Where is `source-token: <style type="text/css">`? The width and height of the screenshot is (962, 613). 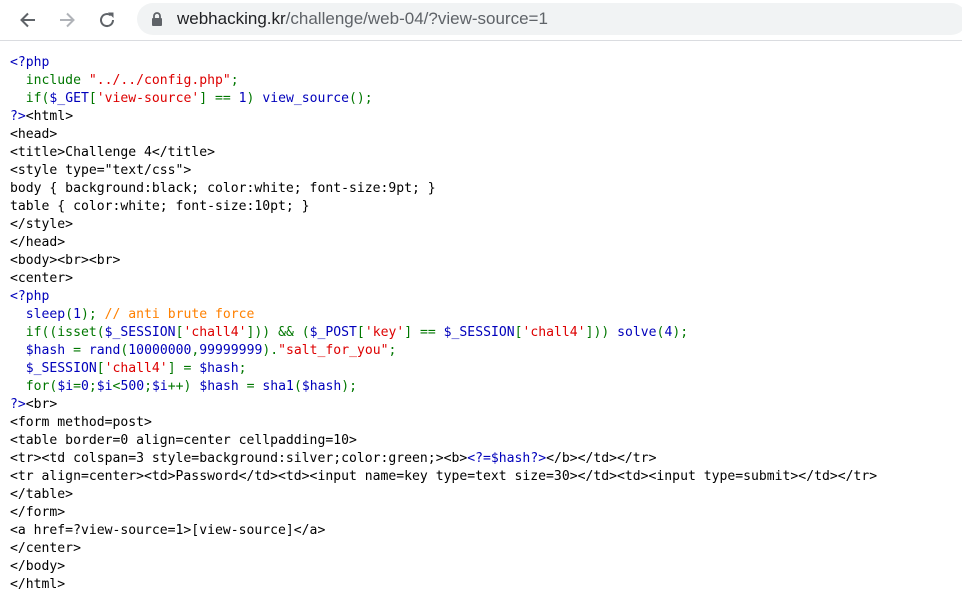 source-token: <style type="text/css"> is located at coordinates (101, 170).